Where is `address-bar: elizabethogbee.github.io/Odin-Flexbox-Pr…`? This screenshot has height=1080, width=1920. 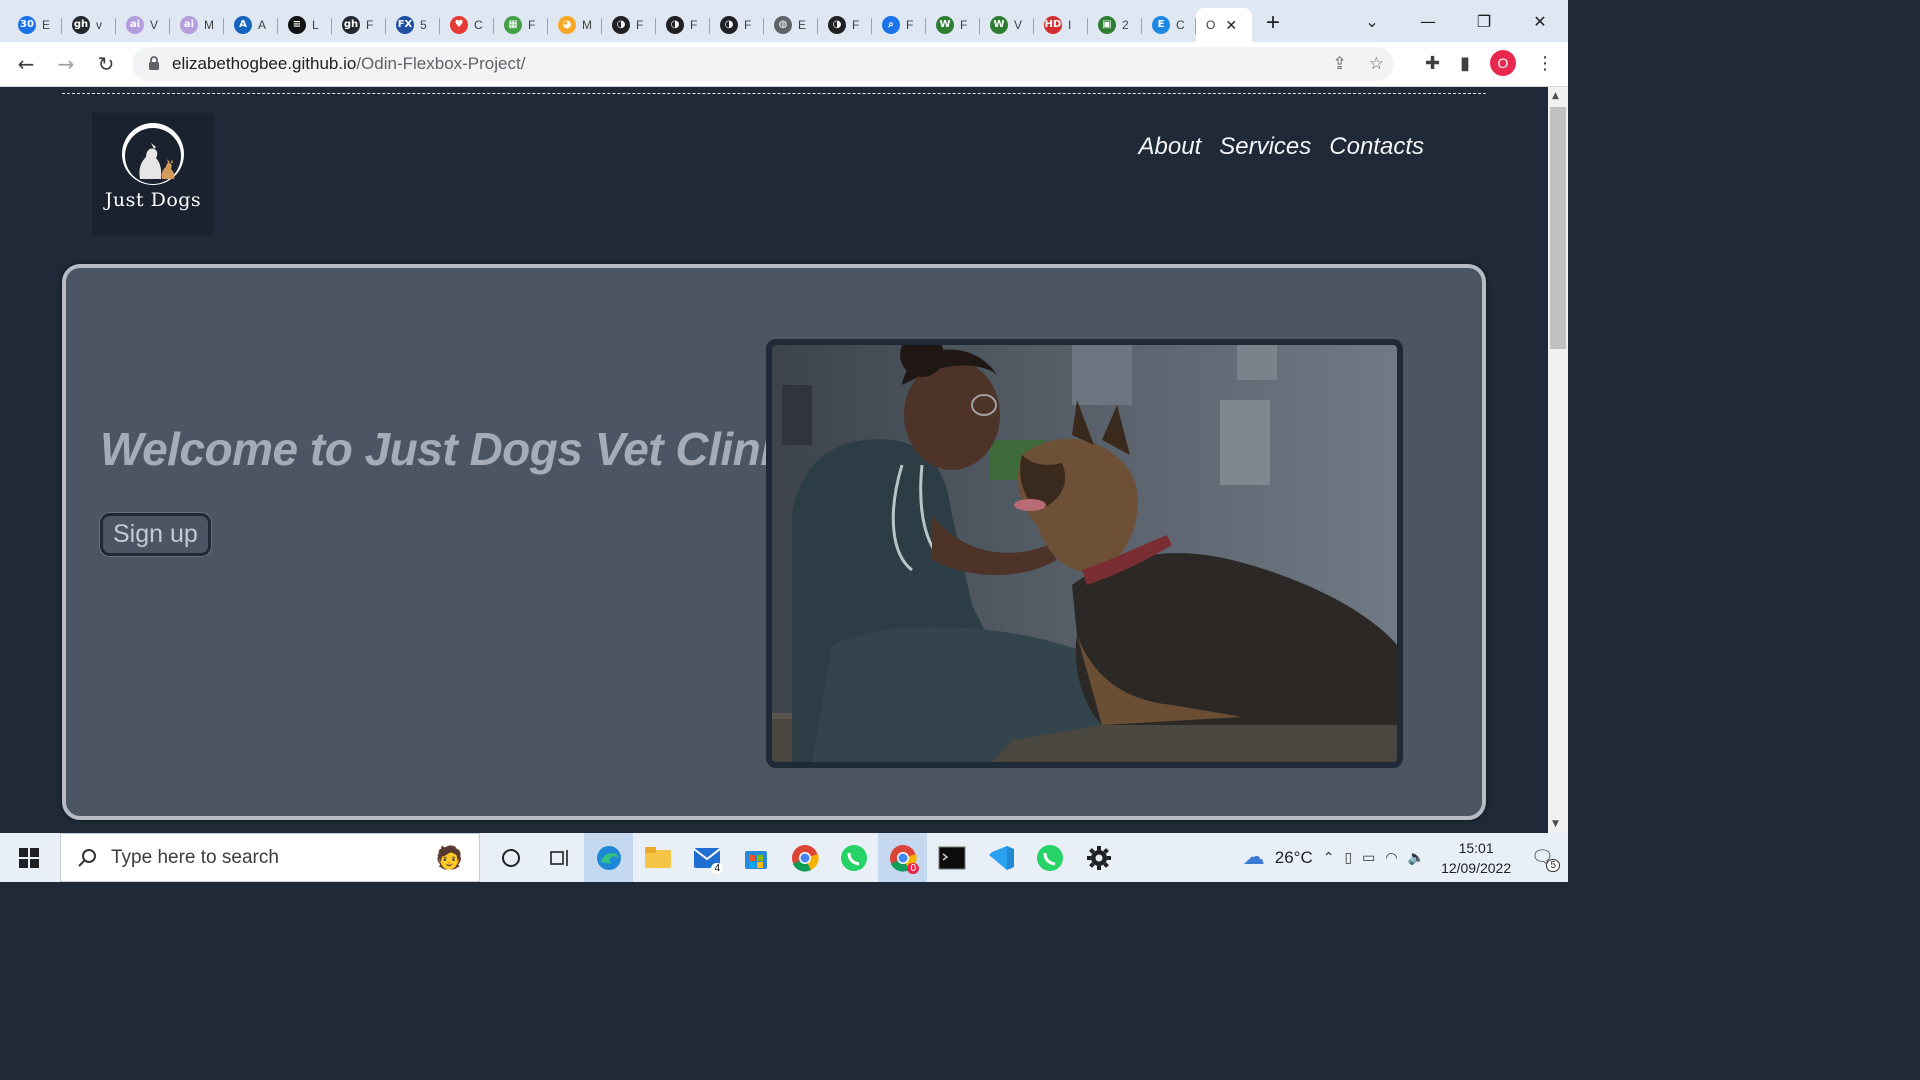 address-bar: elizabethogbee.github.io/Odin-Flexbox-Pr… is located at coordinates (763, 64).